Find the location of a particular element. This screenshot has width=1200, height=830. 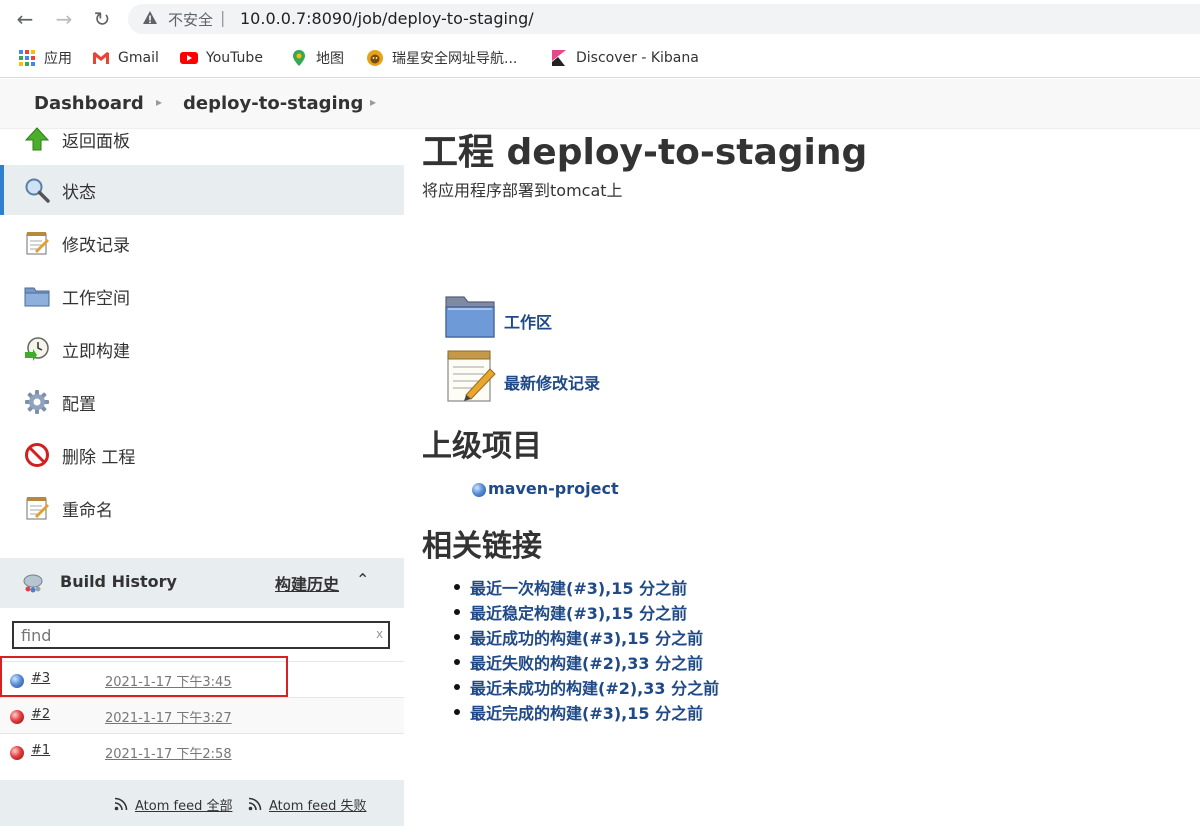

task-label: 立即构建 is located at coordinates (96, 351).